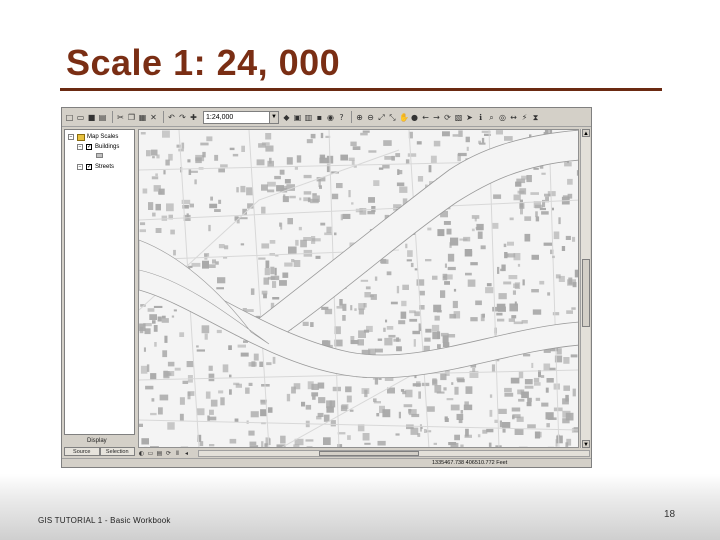  Describe the element at coordinates (308, 117) in the screenshot. I see `catalog-icon: ▥` at that location.